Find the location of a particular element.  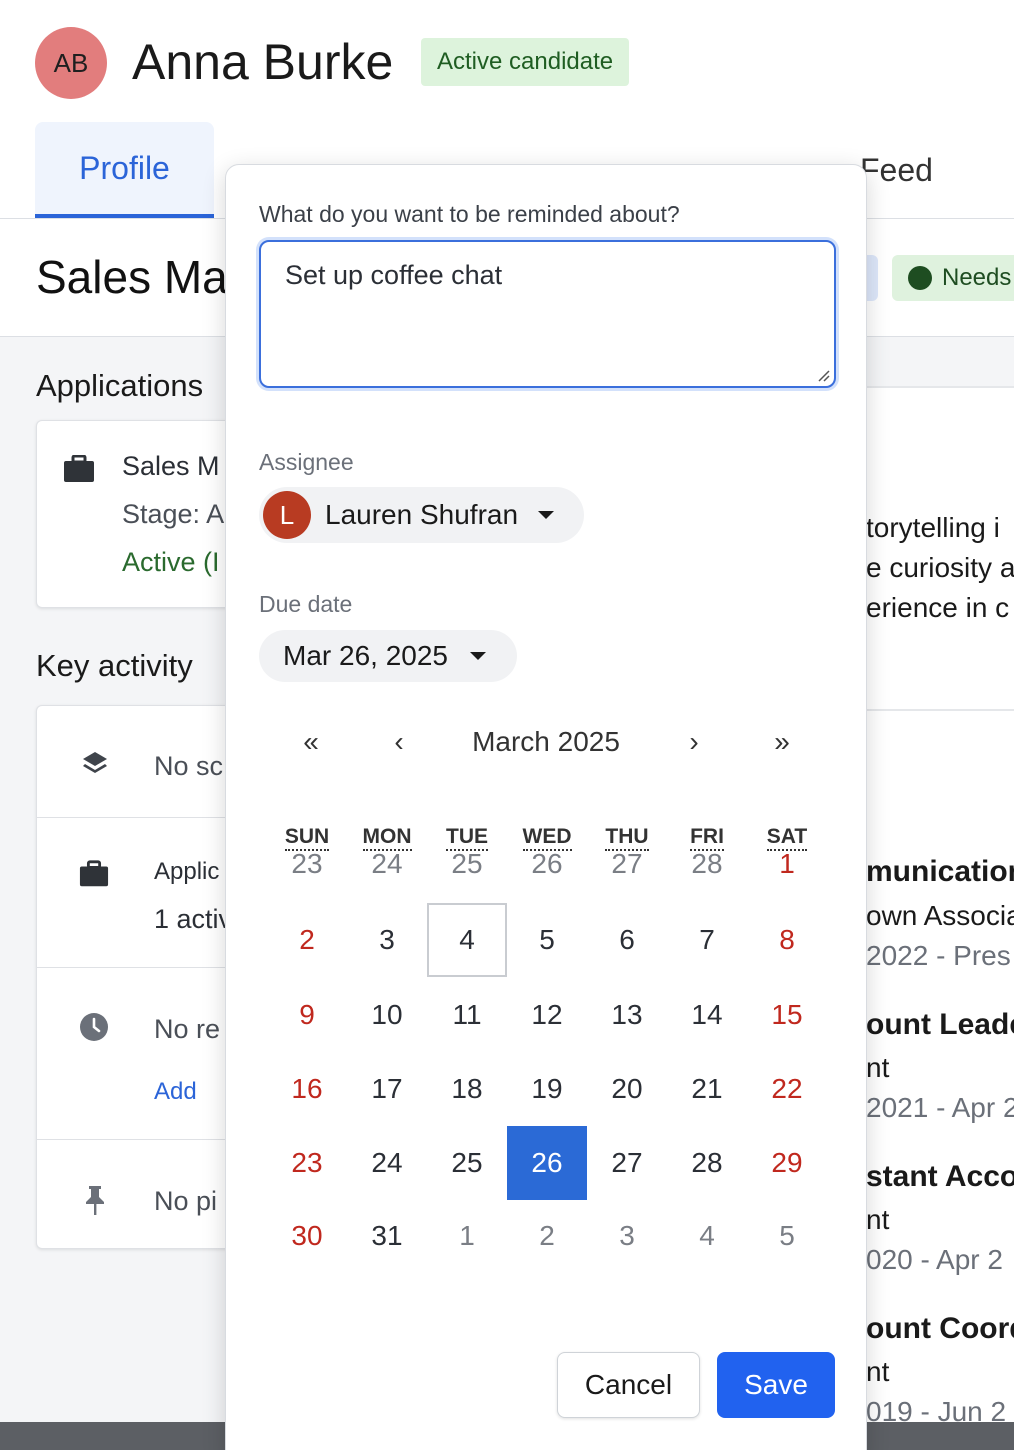

reminder-text-input: Set up coffee chat is located at coordinates (547, 314).